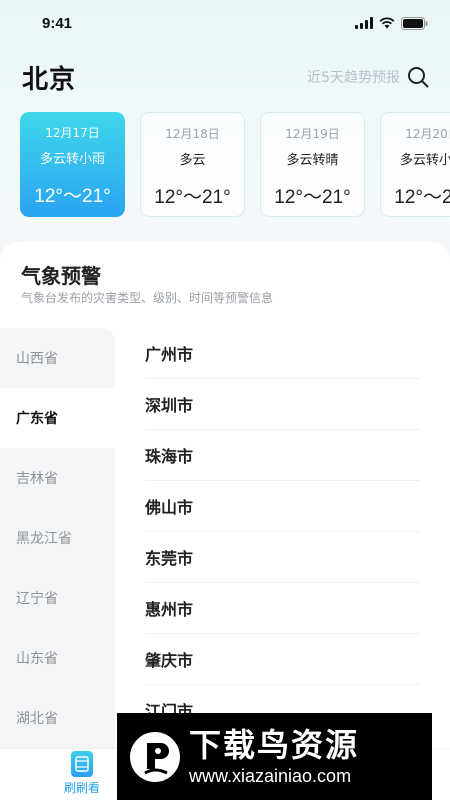 The image size is (450, 800). I want to click on header: 北京 近5天趋势预报, so click(225, 77).